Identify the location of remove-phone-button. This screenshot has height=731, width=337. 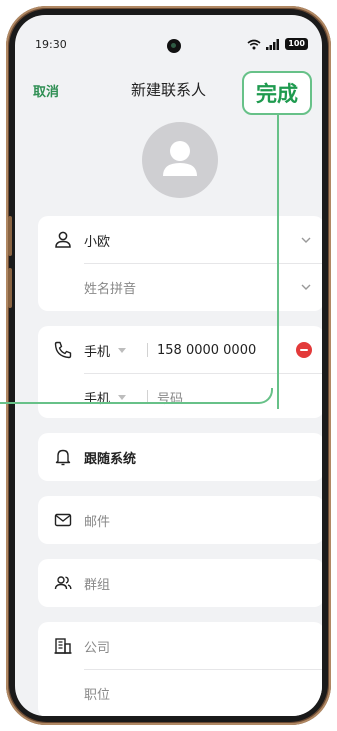
(304, 350).